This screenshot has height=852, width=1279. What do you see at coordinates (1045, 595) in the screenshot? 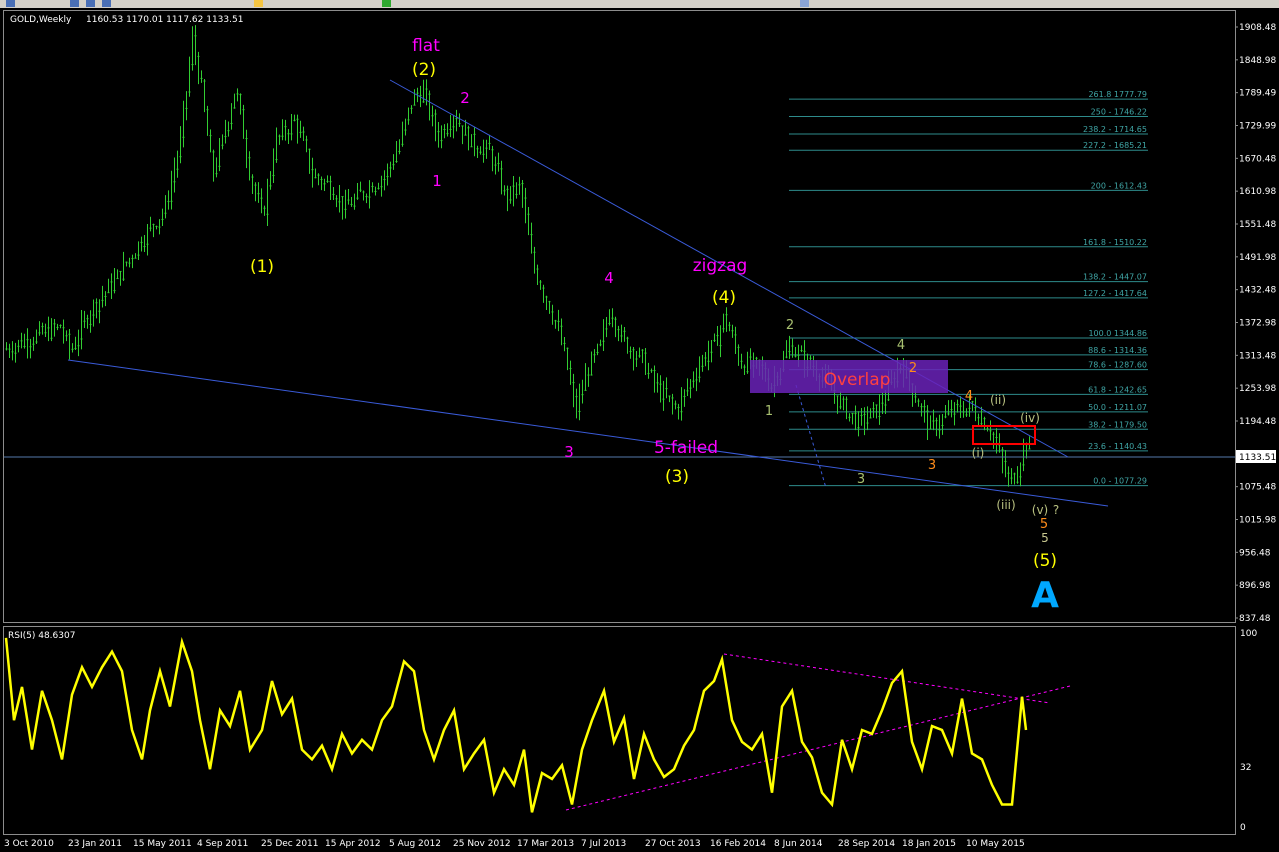
I see `wave-a-label: A` at bounding box center [1045, 595].